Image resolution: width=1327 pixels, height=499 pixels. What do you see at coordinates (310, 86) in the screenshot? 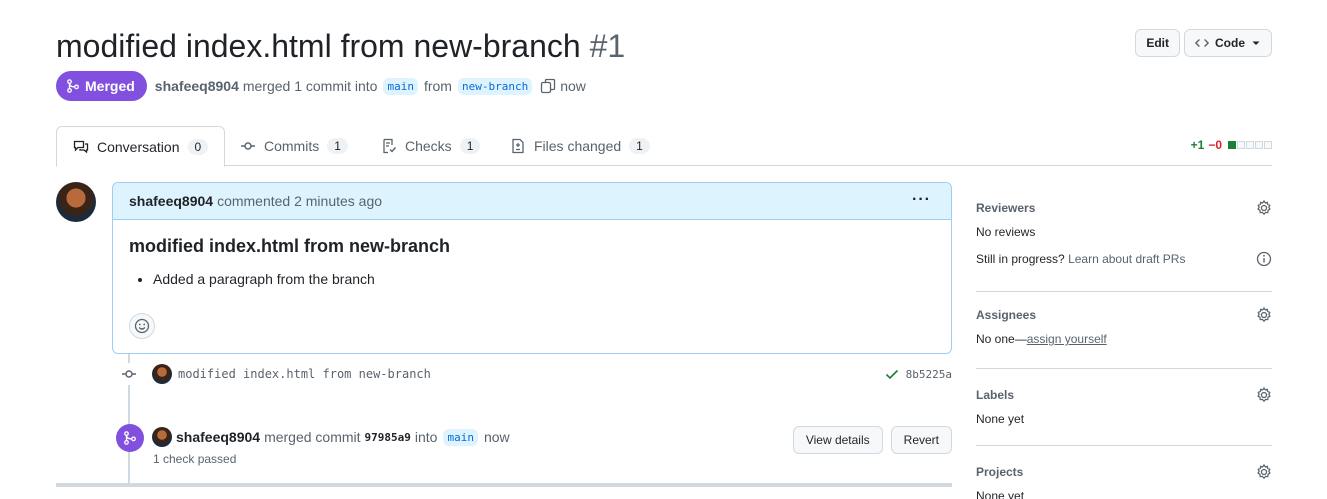
I see `meta-action: merged 1 commit into` at bounding box center [310, 86].